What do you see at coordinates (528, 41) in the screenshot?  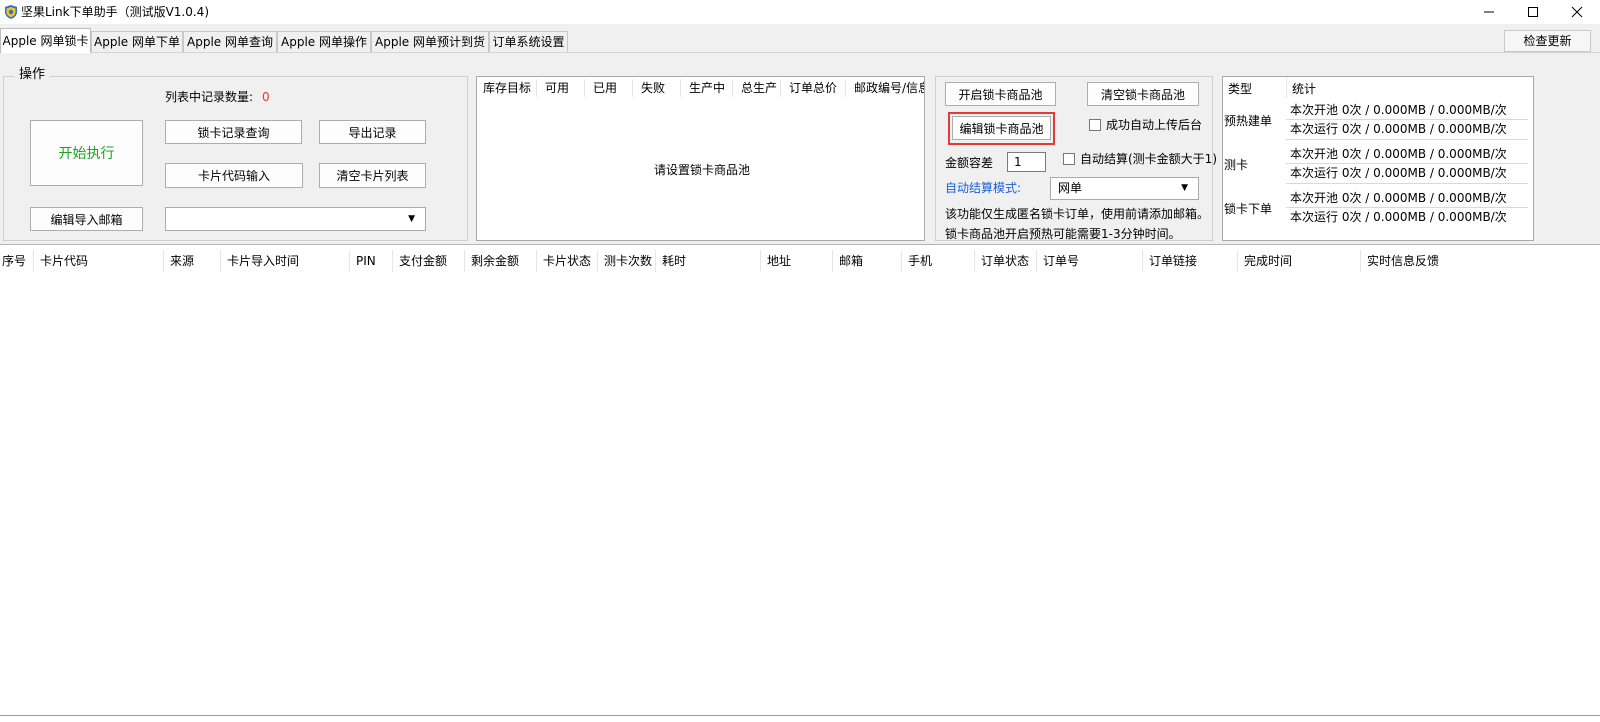 I see `tab-order-system-settings: 订单系统设置` at bounding box center [528, 41].